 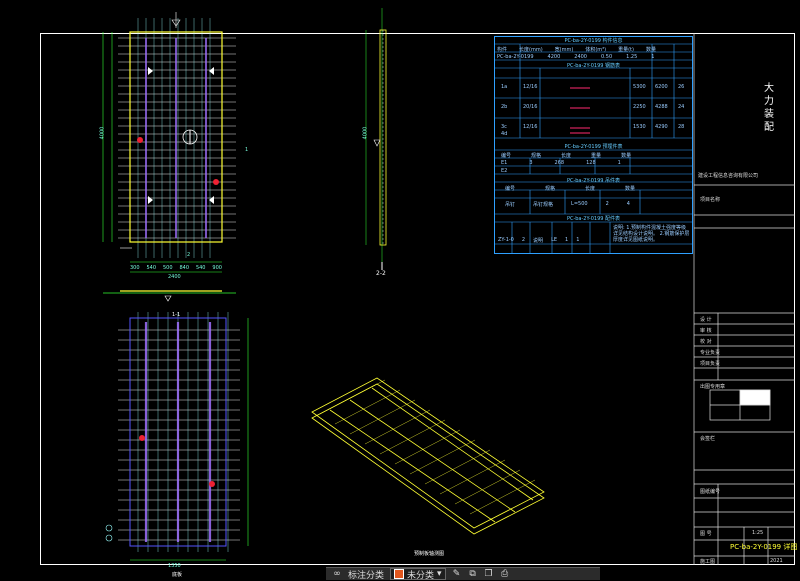 What do you see at coordinates (473, 574) in the screenshot?
I see `copy-icon: ⧉` at bounding box center [473, 574].